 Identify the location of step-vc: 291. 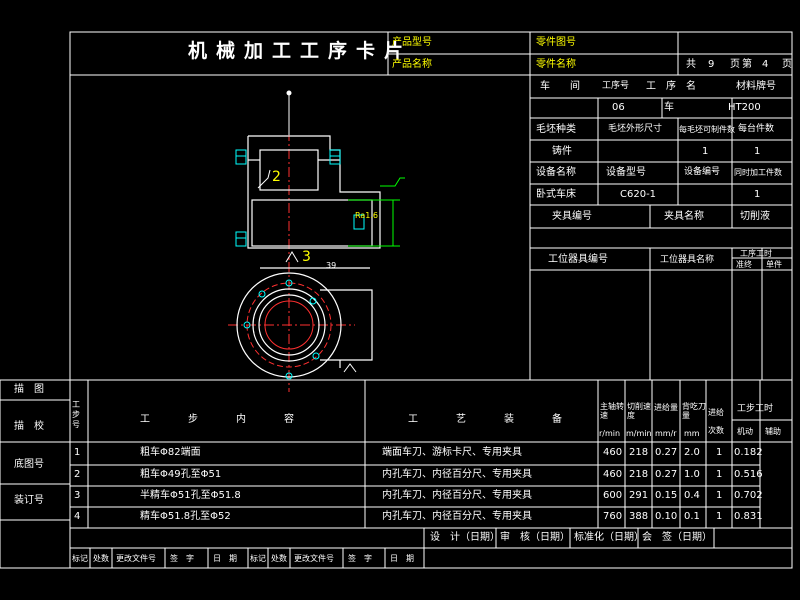
(639, 495).